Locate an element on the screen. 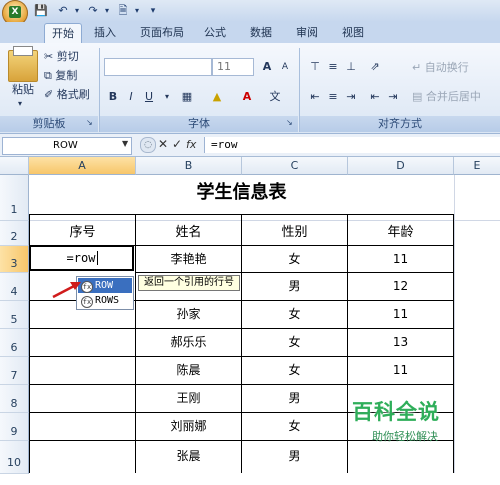 This screenshot has height=485, width=500. table-cell: 郝乐乐 is located at coordinates (188, 342).